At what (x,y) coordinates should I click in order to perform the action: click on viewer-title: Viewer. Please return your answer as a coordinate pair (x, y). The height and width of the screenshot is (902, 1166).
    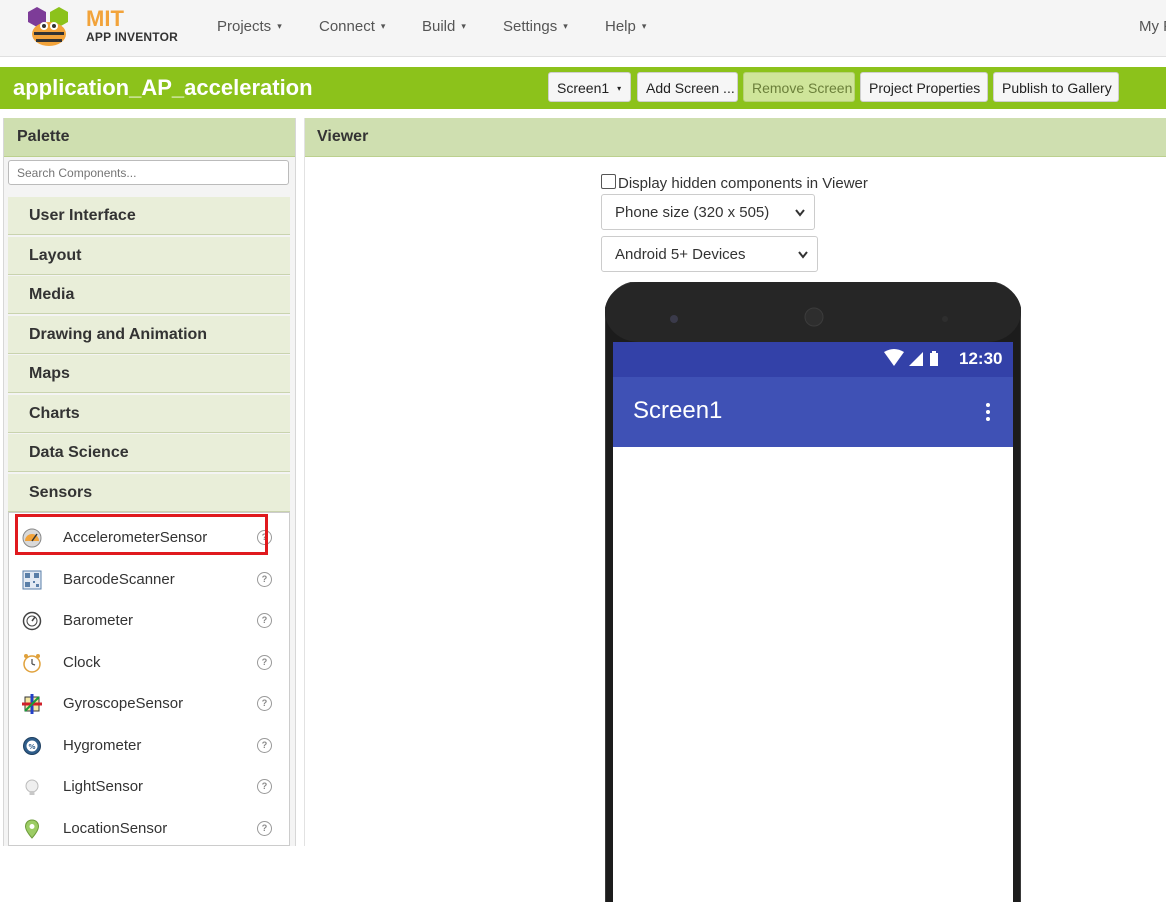
    Looking at the image, I should click on (735, 137).